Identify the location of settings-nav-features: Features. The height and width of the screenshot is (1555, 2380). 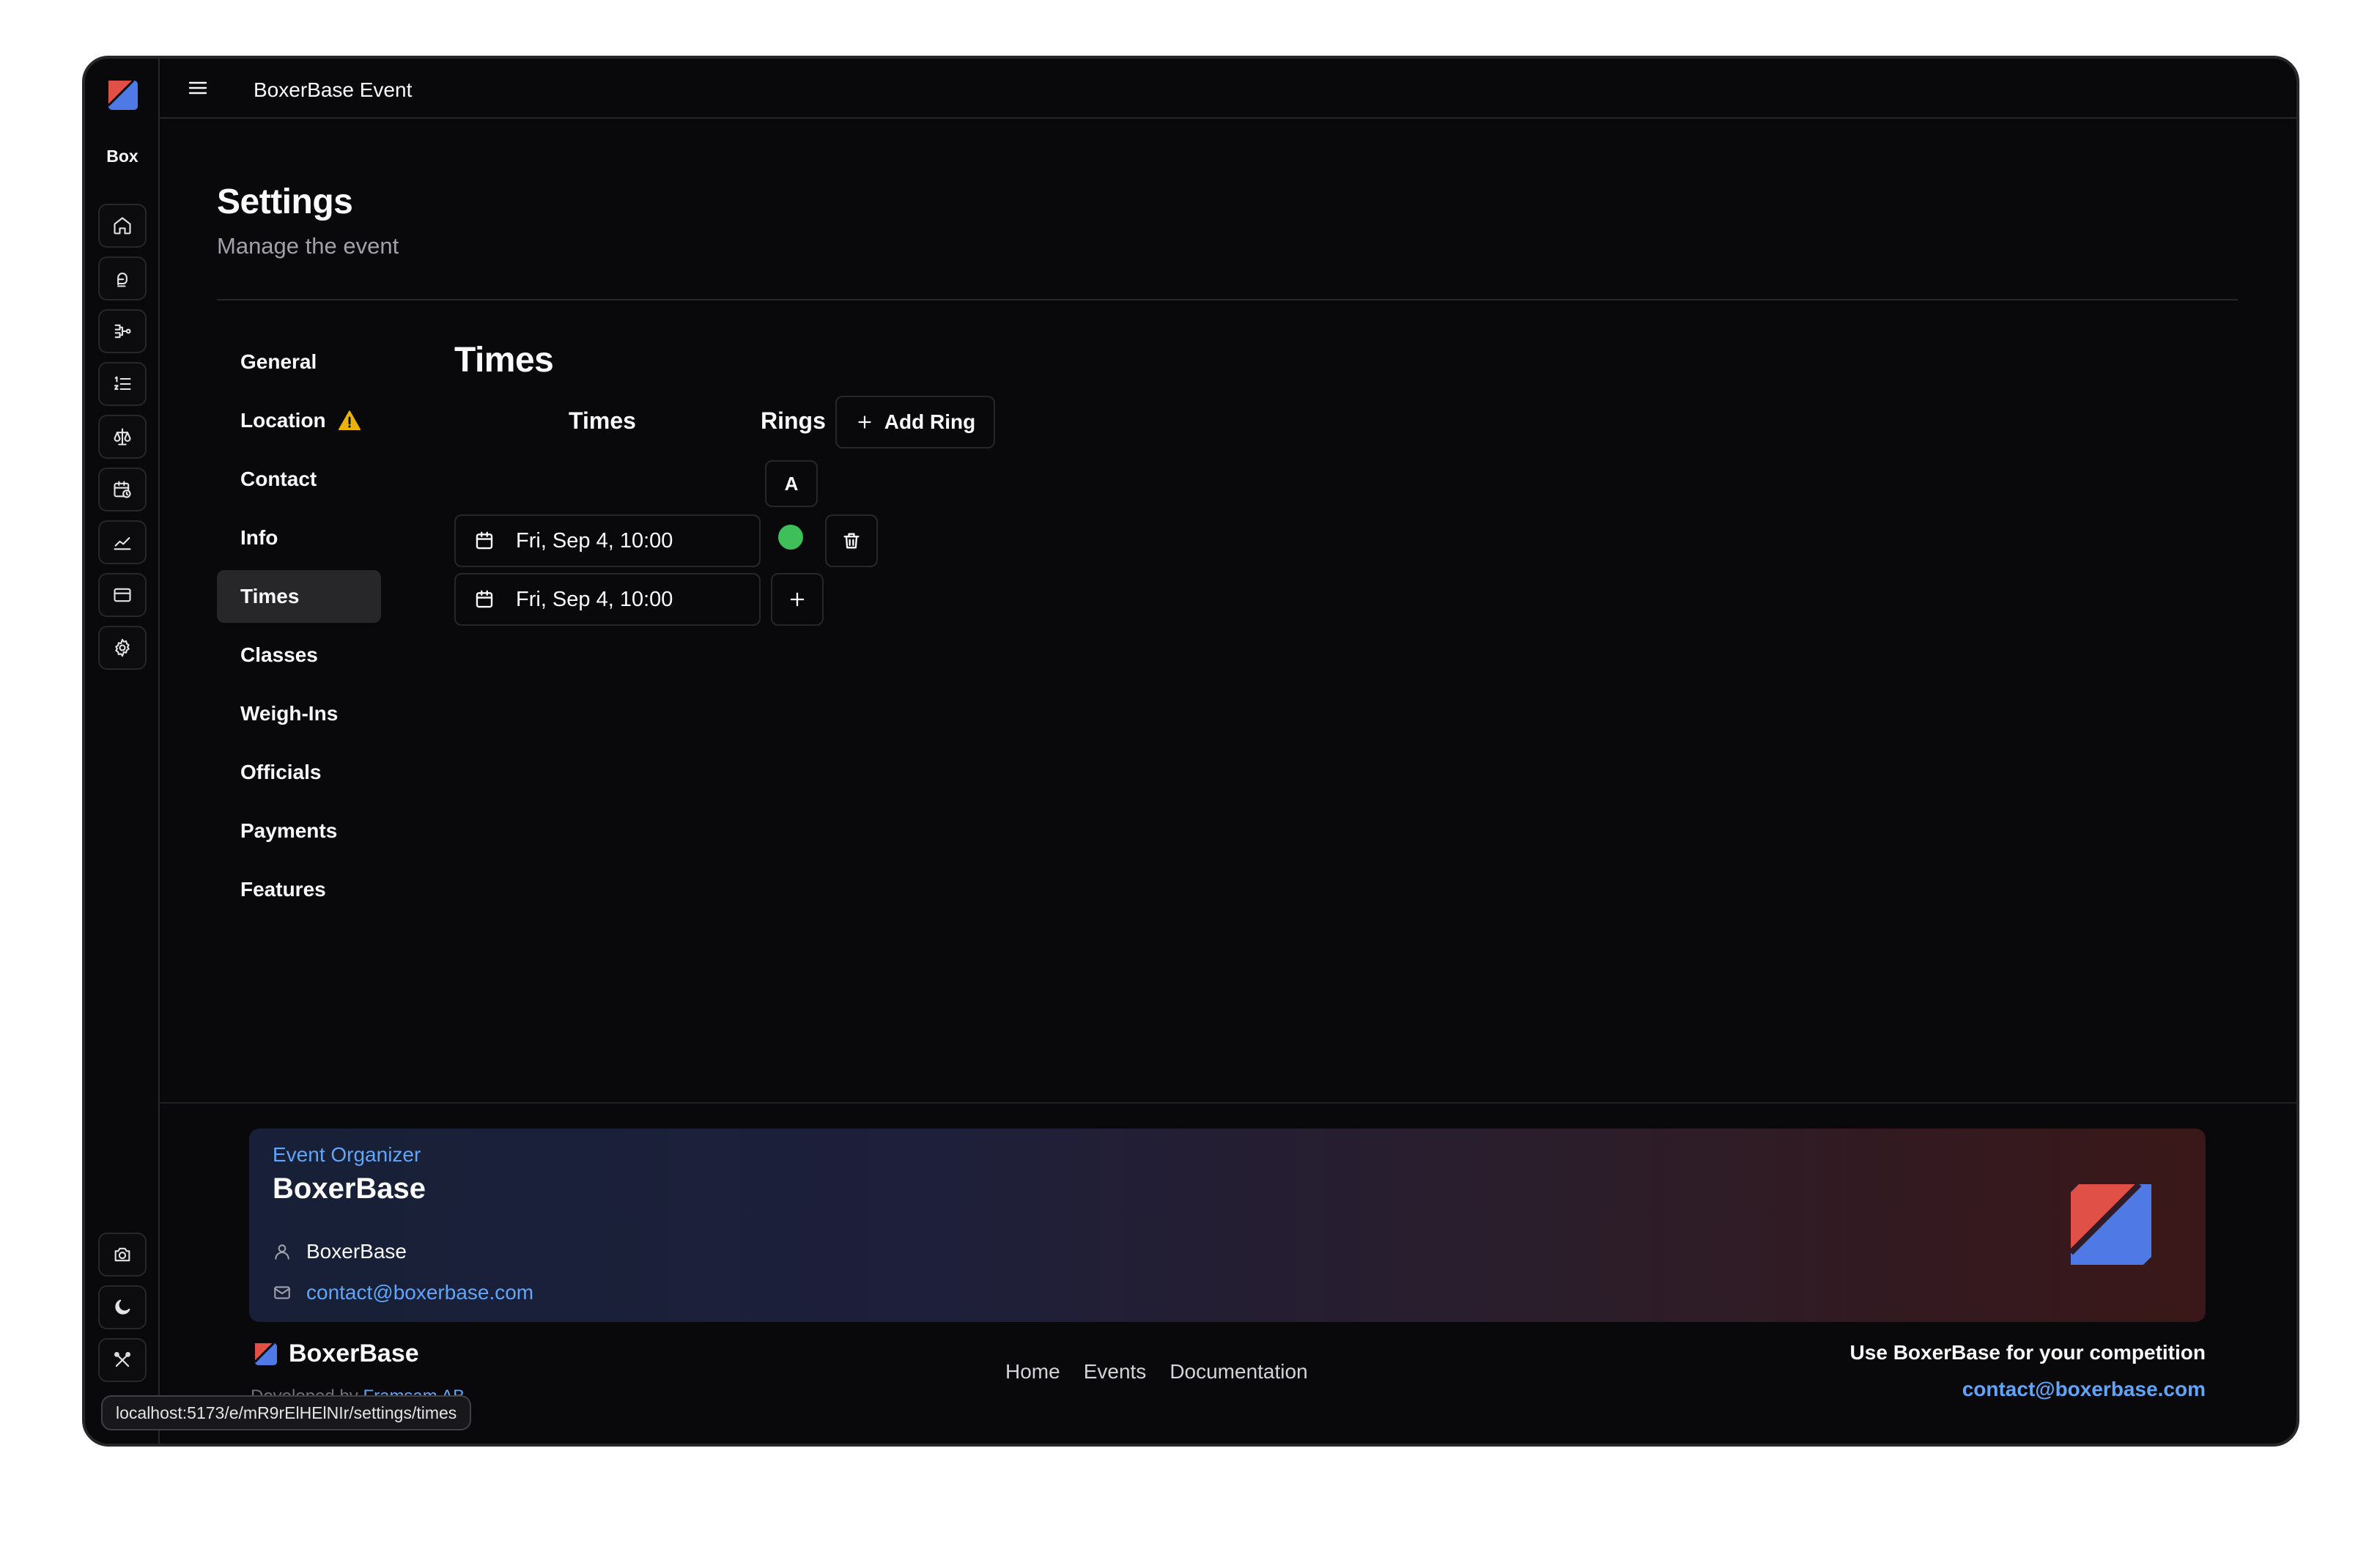
(299, 889).